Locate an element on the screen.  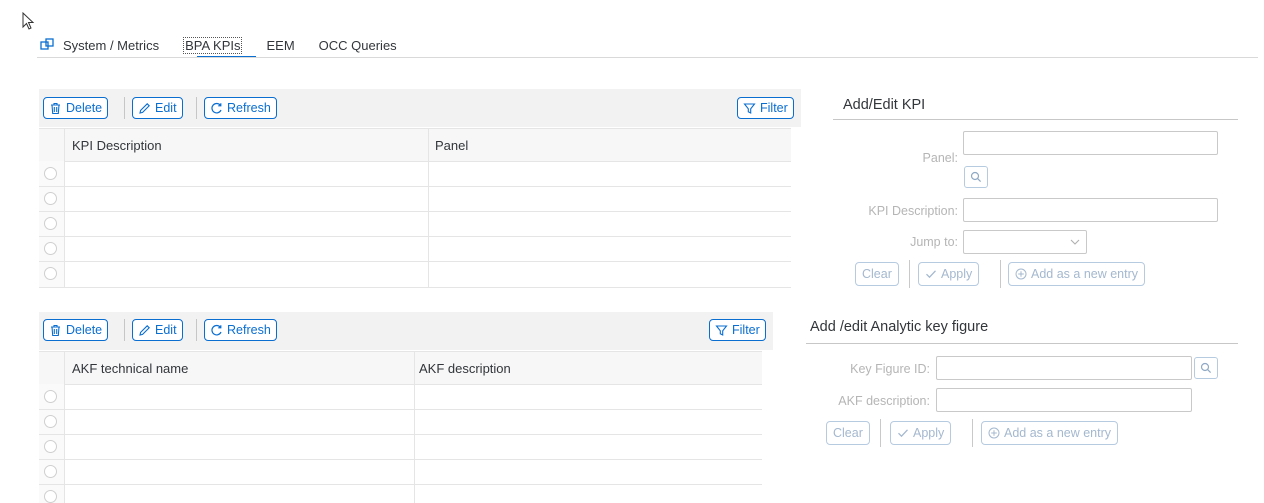
akf-clear-button: Clear is located at coordinates (848, 433).